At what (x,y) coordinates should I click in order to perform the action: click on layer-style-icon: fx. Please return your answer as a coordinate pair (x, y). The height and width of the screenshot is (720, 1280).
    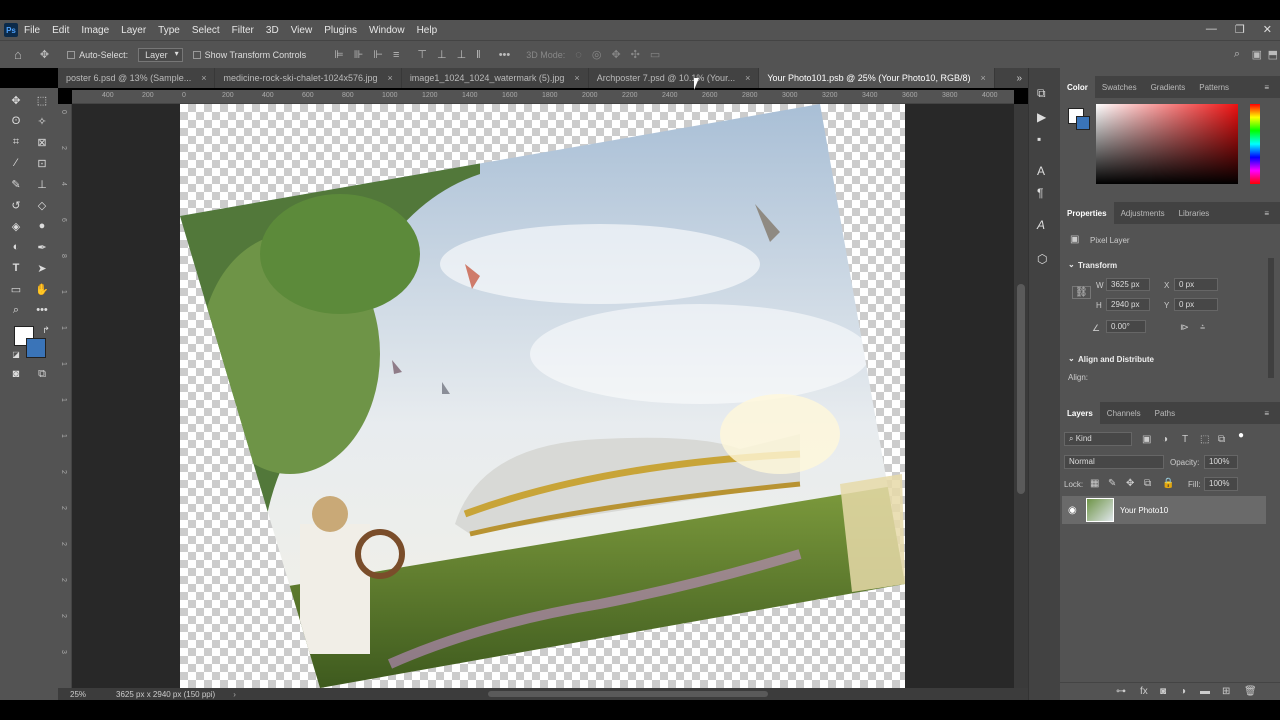
    Looking at the image, I should click on (1144, 691).